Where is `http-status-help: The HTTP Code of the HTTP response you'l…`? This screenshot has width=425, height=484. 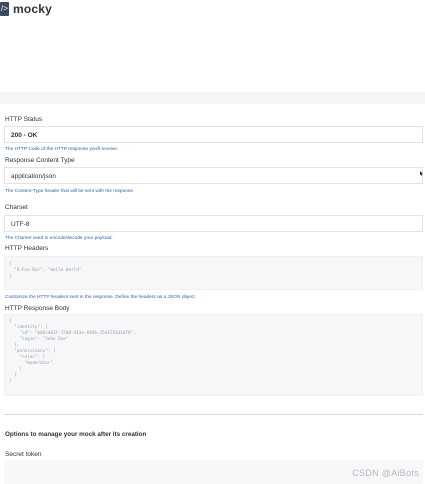
http-status-help: The HTTP Code of the HTTP response you'l… is located at coordinates (62, 149).